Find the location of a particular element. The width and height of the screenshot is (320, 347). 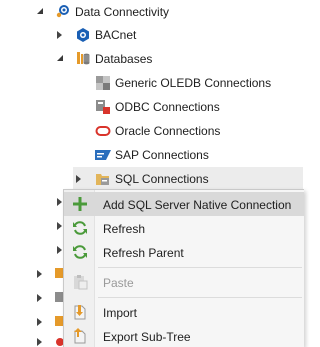

gear-plug-icon is located at coordinates (62, 11).